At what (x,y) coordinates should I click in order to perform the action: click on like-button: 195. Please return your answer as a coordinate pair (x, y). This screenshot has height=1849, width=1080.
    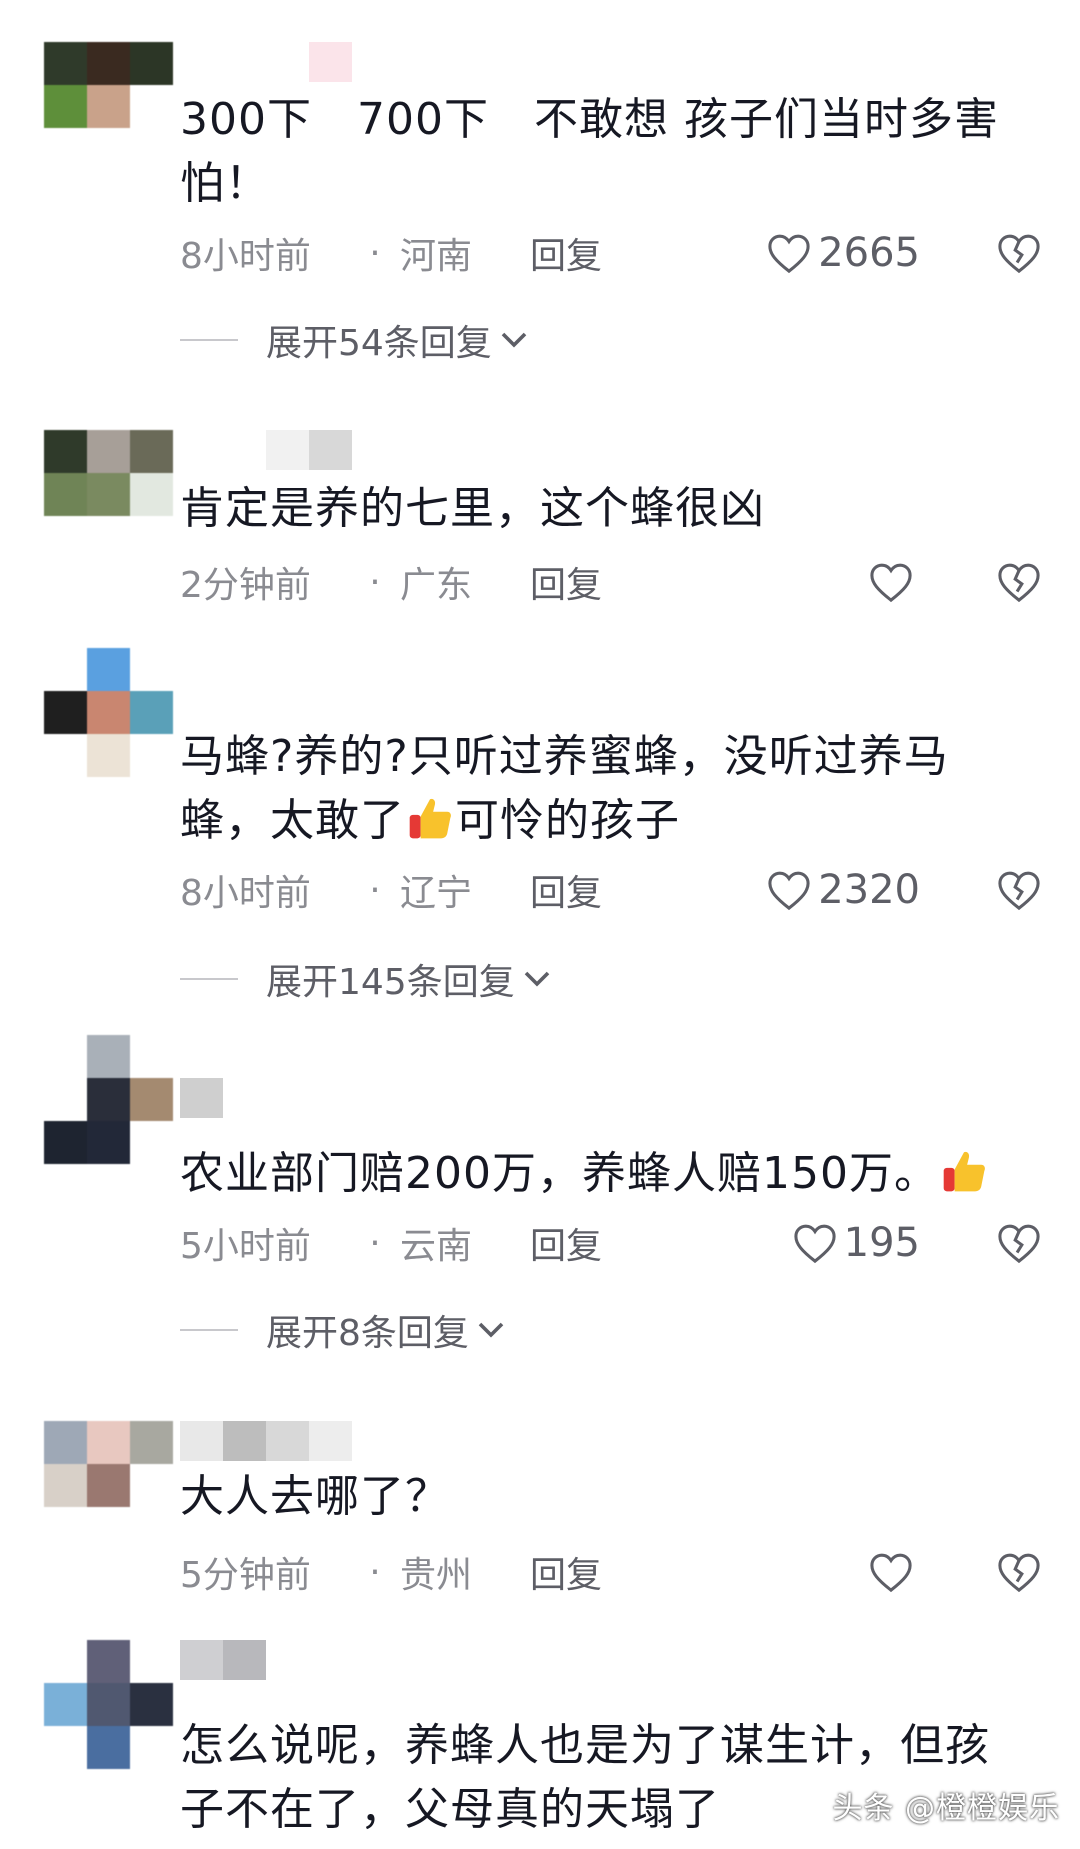
    Looking at the image, I should click on (856, 1243).